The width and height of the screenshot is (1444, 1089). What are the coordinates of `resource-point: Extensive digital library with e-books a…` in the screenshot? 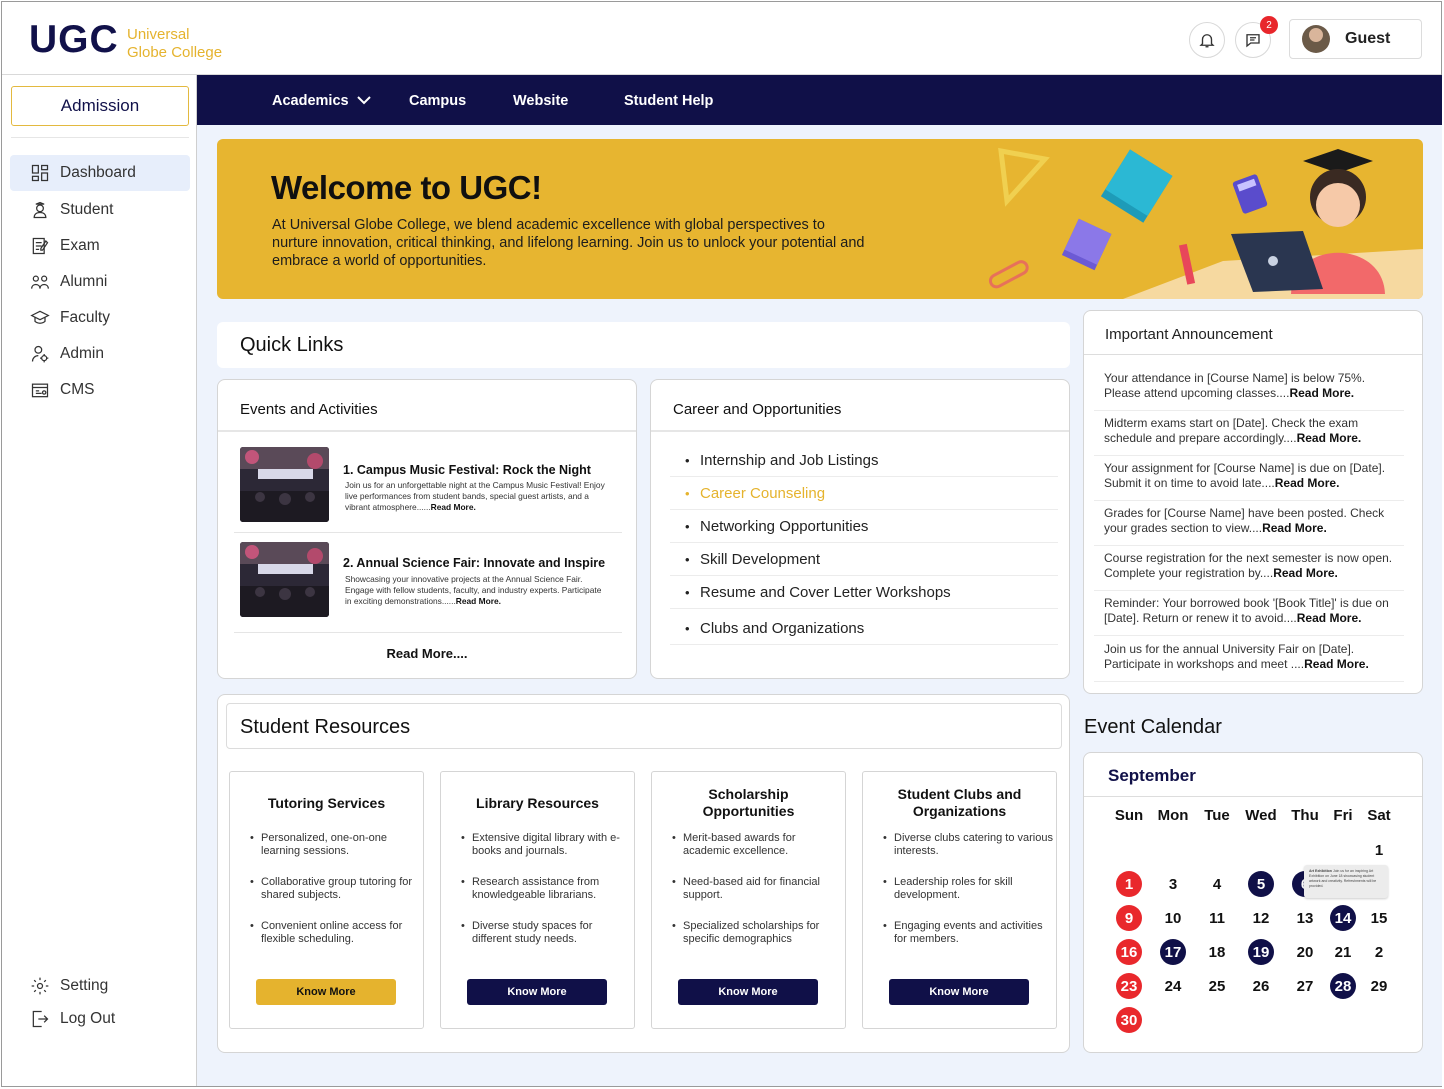 It's located at (546, 854).